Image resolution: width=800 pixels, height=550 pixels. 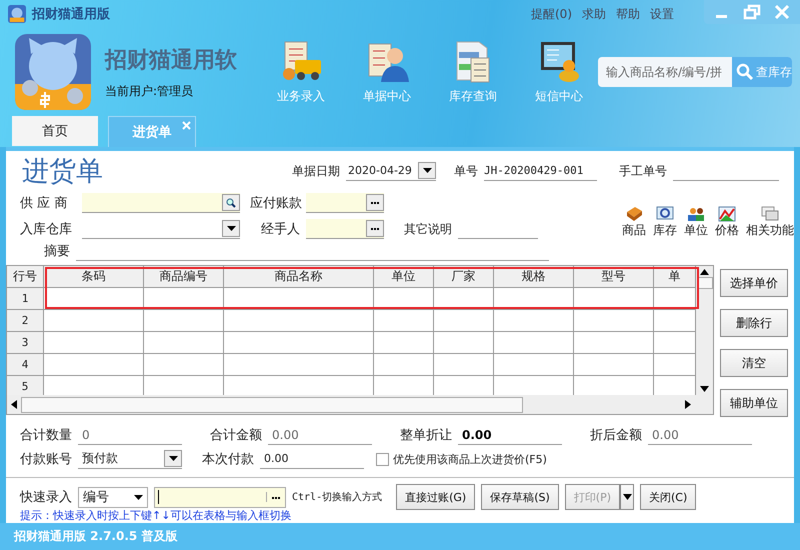 What do you see at coordinates (156, 515) in the screenshot?
I see `tip-text: 提示：快速录入时按上下键↑↓可以在表格与输入框切换` at bounding box center [156, 515].